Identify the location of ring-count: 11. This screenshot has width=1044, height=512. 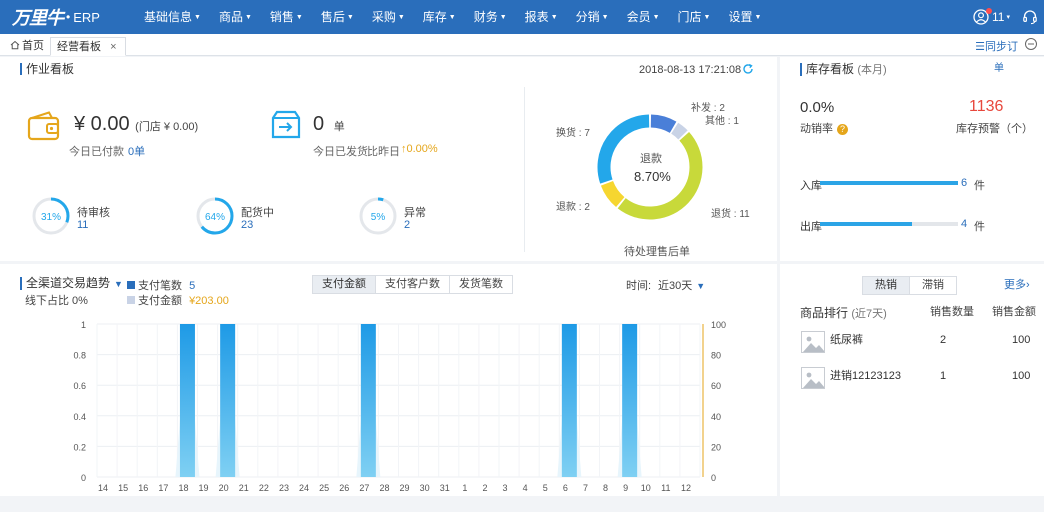
(82, 225).